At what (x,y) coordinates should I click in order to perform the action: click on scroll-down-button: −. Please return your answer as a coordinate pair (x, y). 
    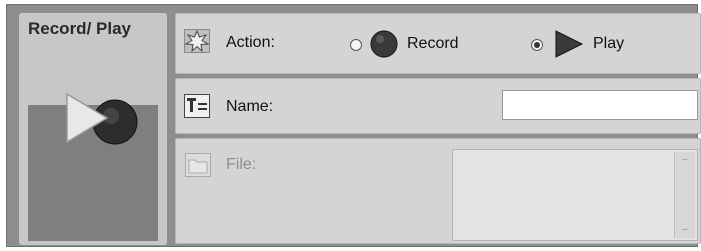
    Looking at the image, I should click on (685, 230).